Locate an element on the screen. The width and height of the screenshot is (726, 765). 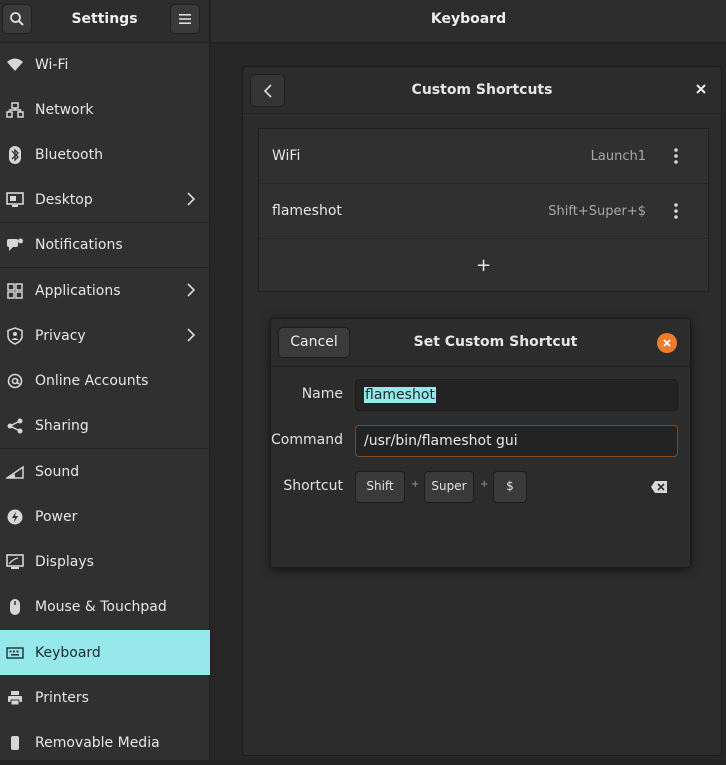
main-menu-button is located at coordinates (185, 19).